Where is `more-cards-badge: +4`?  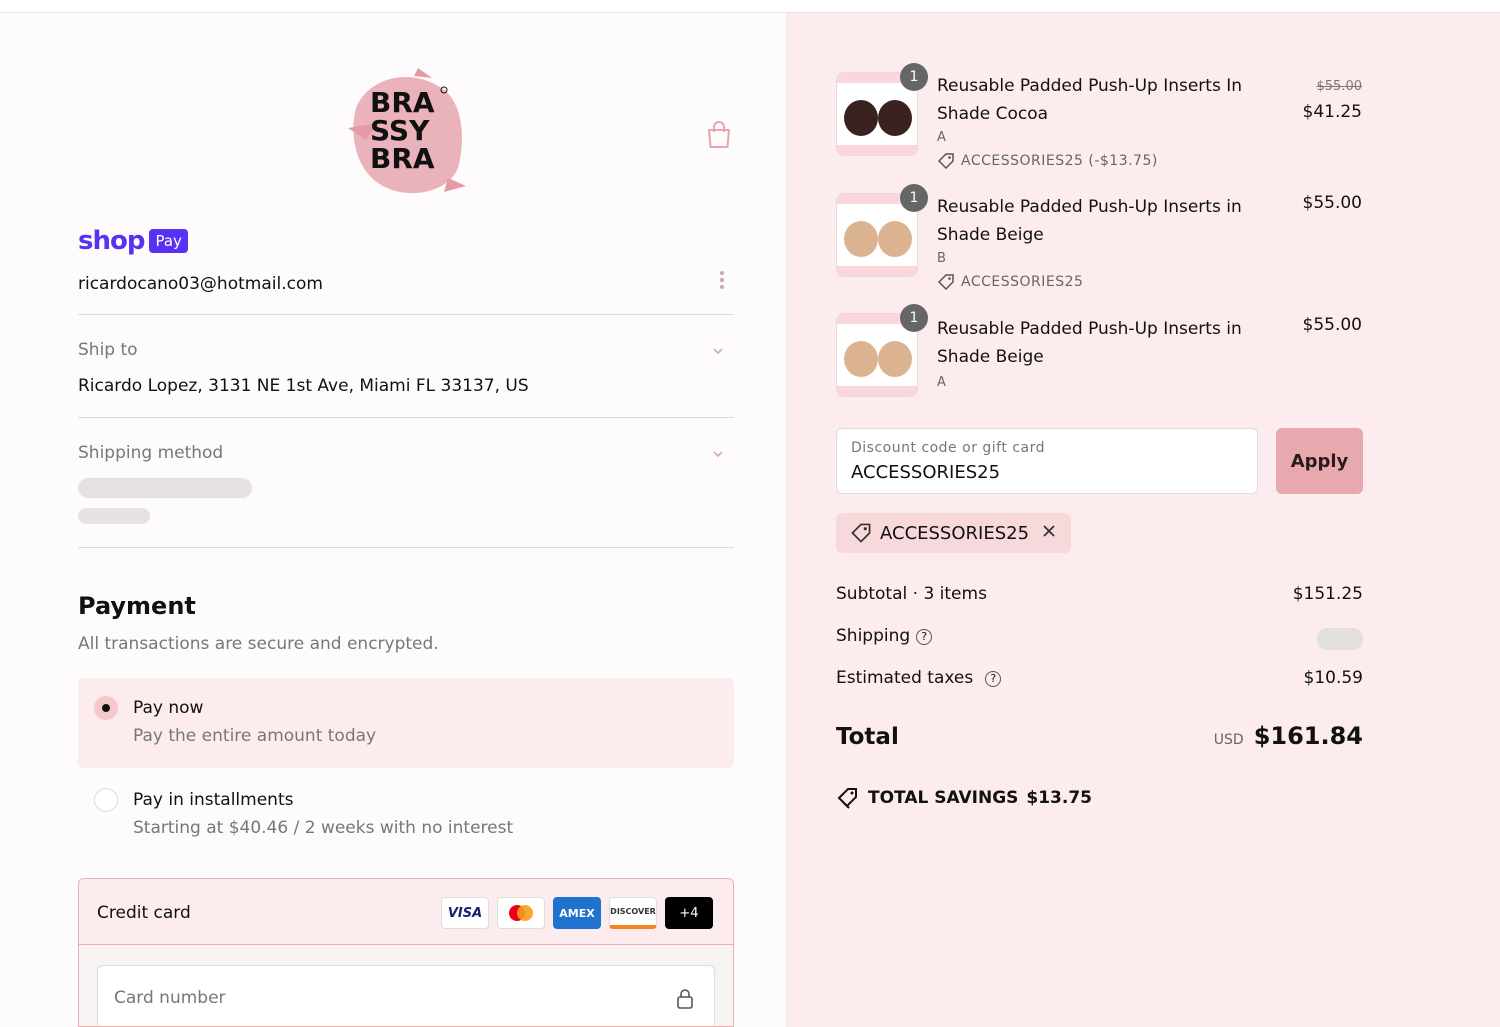 more-cards-badge: +4 is located at coordinates (689, 913).